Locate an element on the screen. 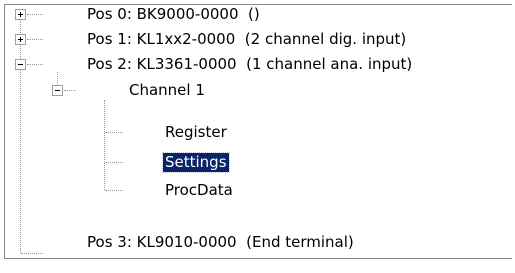 This screenshot has height=273, width=515. tree-node-settings-selected: Settings is located at coordinates (196, 162).